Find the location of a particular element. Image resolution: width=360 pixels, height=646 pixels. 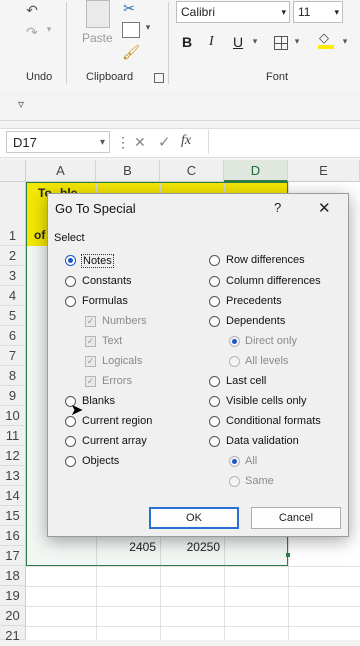

font-size-box: 11 ▾ is located at coordinates (318, 12).